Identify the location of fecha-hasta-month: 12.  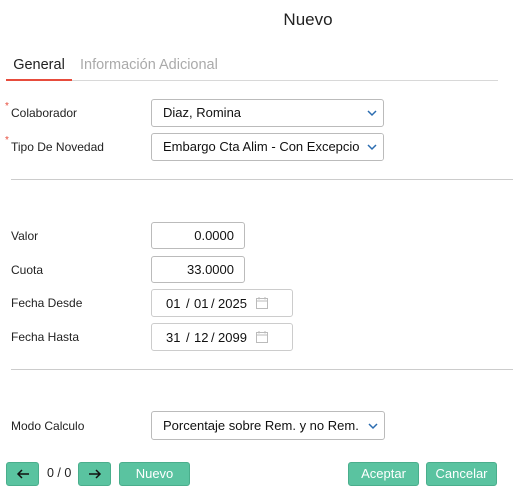
(201, 337).